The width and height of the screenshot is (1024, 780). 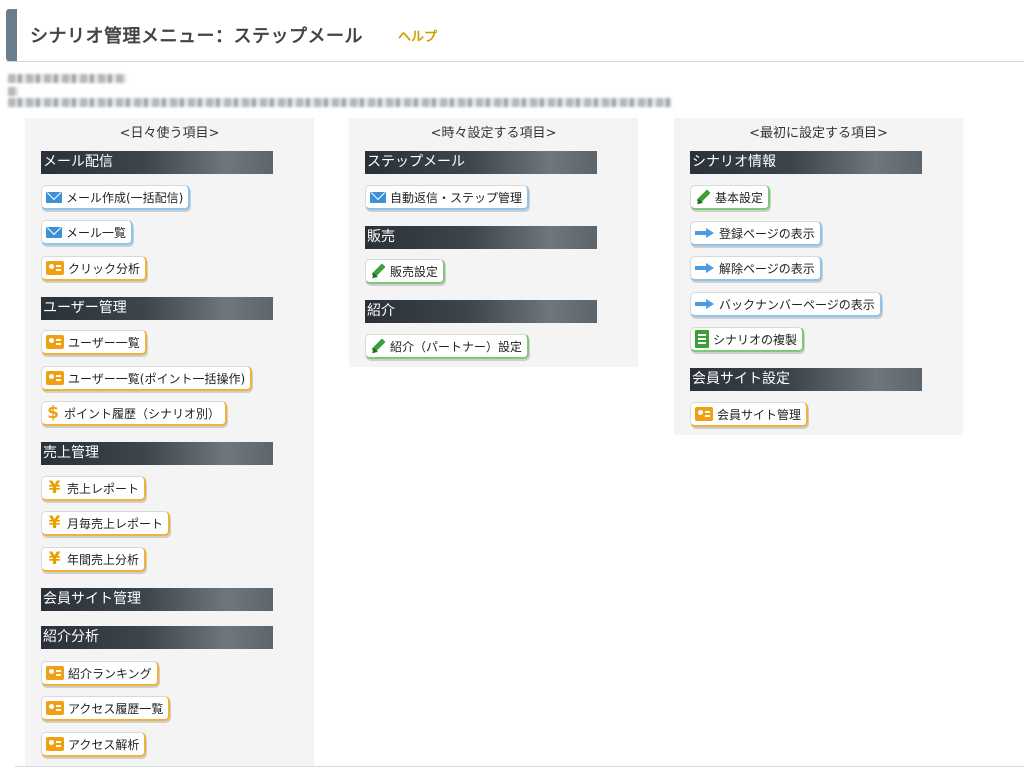 What do you see at coordinates (196, 36) in the screenshot?
I see `page-title: シナリオ管理メニュー：ステップメール` at bounding box center [196, 36].